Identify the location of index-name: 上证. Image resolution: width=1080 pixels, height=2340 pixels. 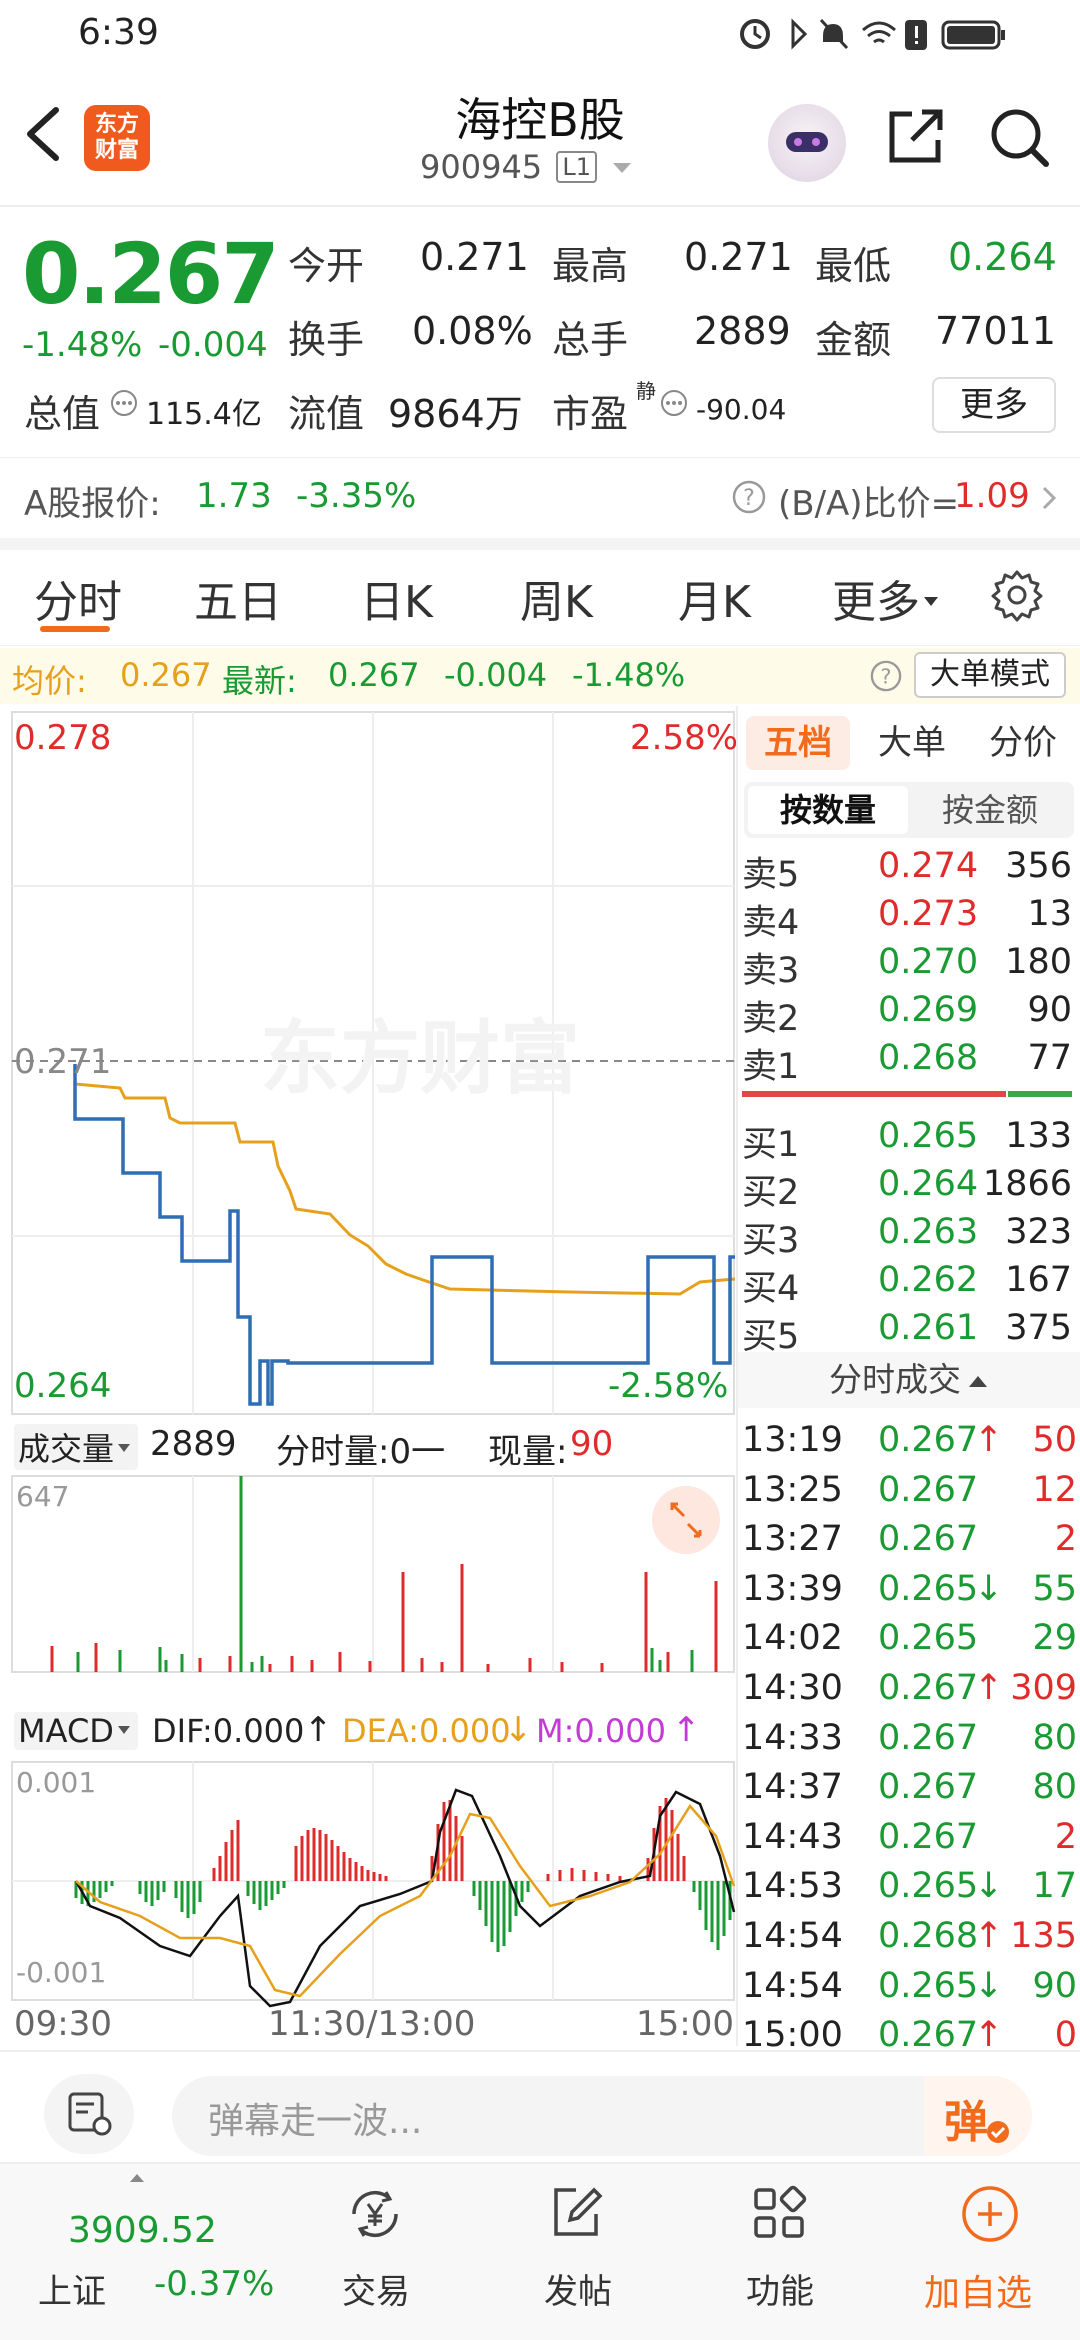
(72, 2292).